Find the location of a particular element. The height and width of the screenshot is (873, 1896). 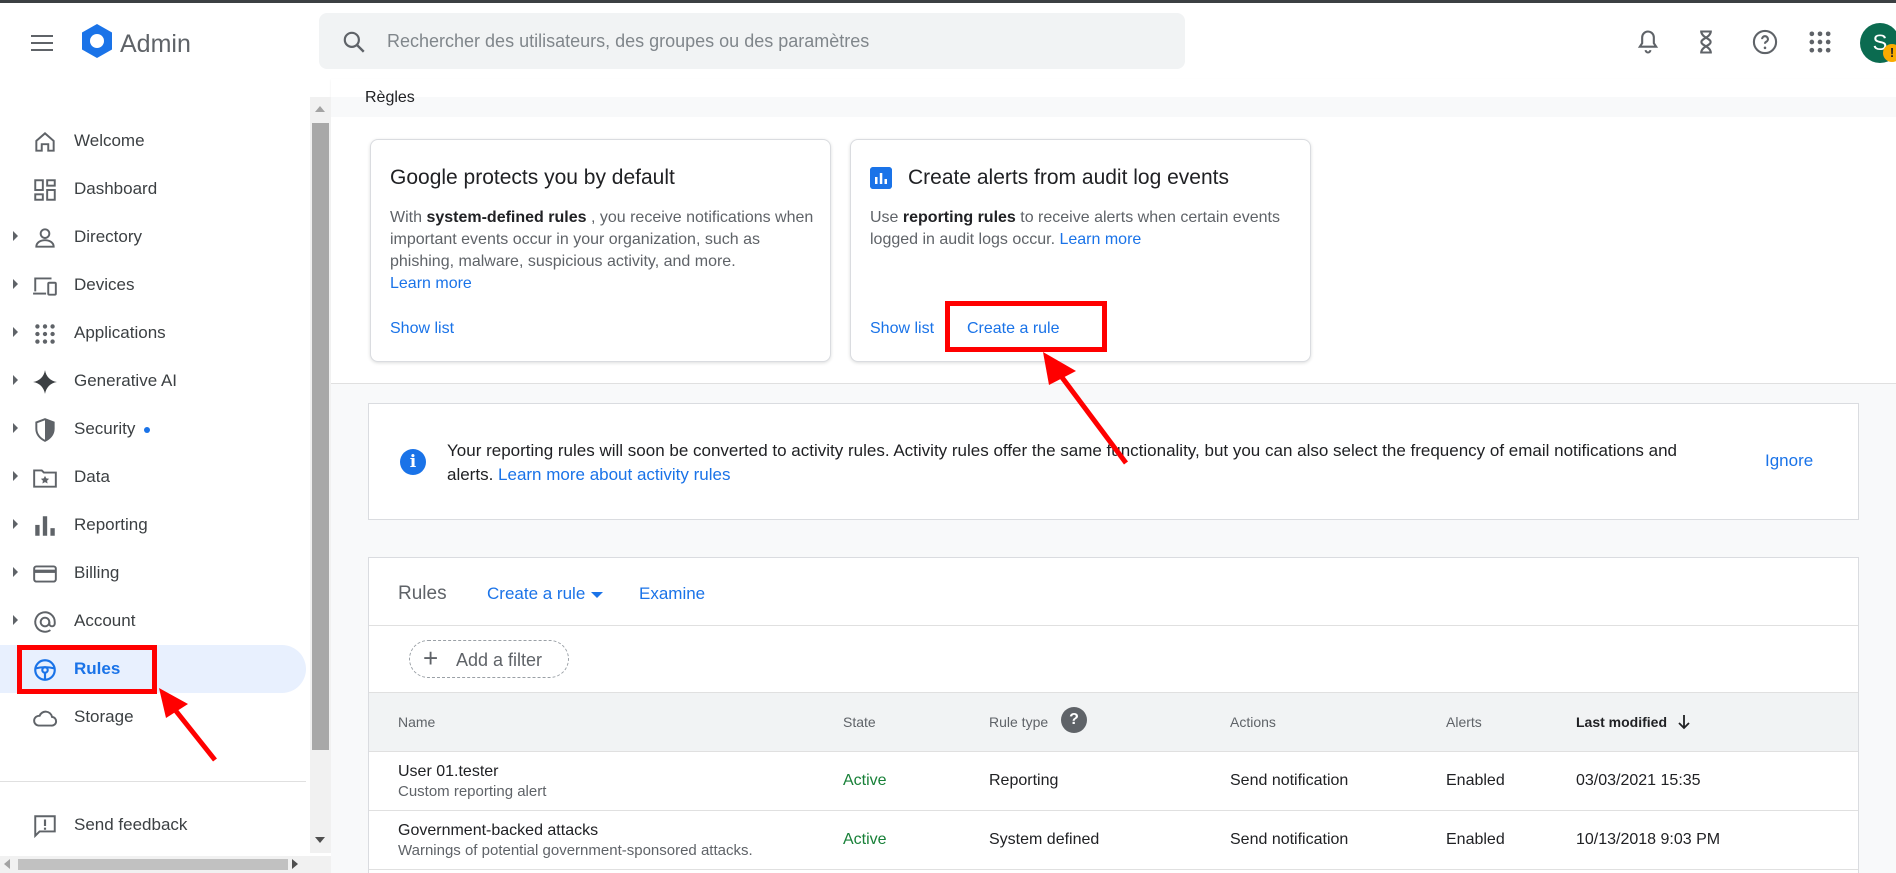

rule-name: Government-backed attacks is located at coordinates (498, 831).